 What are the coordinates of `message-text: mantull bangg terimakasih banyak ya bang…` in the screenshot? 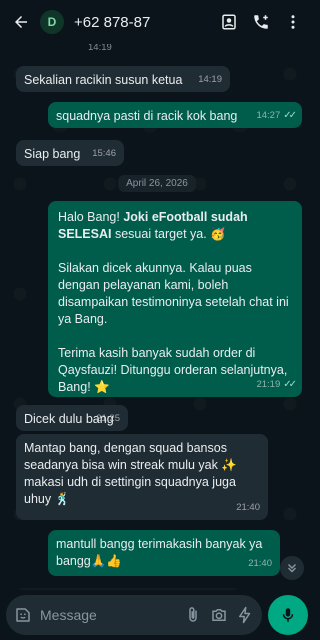 It's located at (161, 552).